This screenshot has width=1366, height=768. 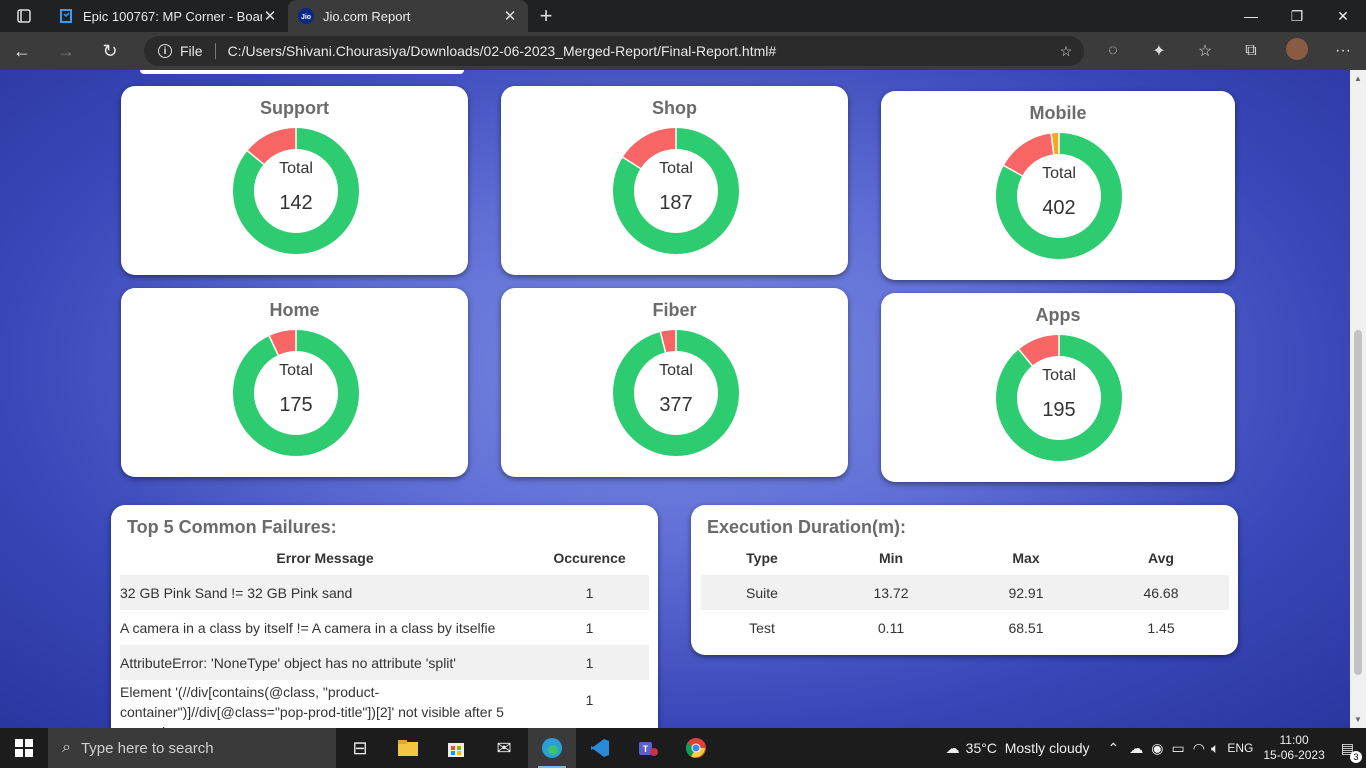 What do you see at coordinates (1136, 748) in the screenshot?
I see `onedrive-icon: ☁` at bounding box center [1136, 748].